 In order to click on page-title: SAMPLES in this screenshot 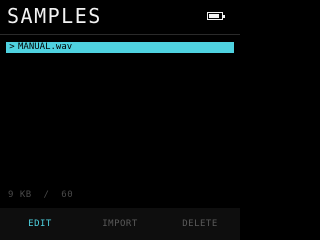, I will do `click(54, 16)`.